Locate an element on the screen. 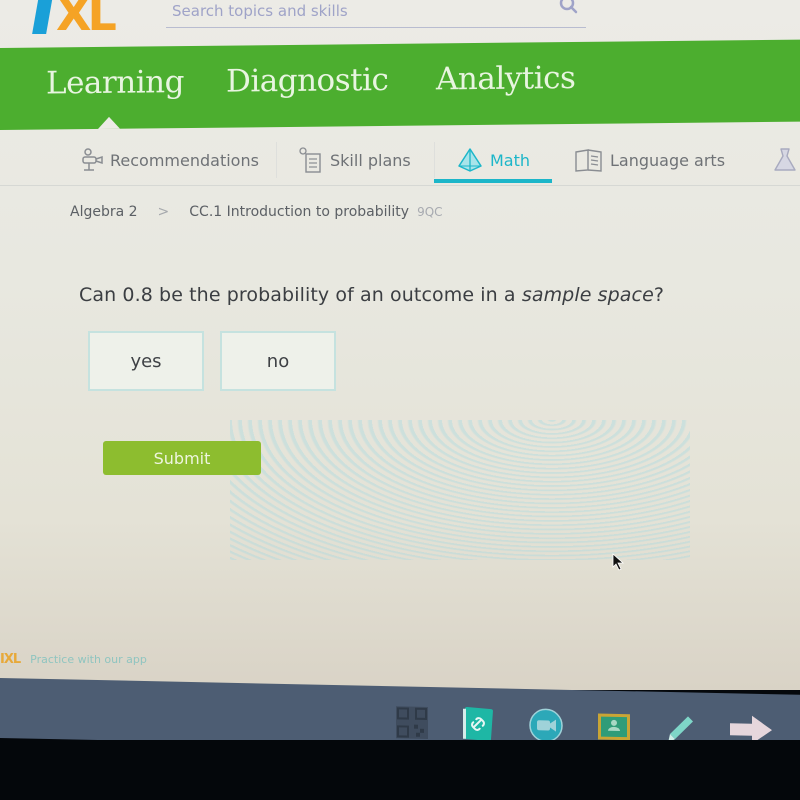 This screenshot has height=800, width=800. link-notebook-icon is located at coordinates (478, 724).